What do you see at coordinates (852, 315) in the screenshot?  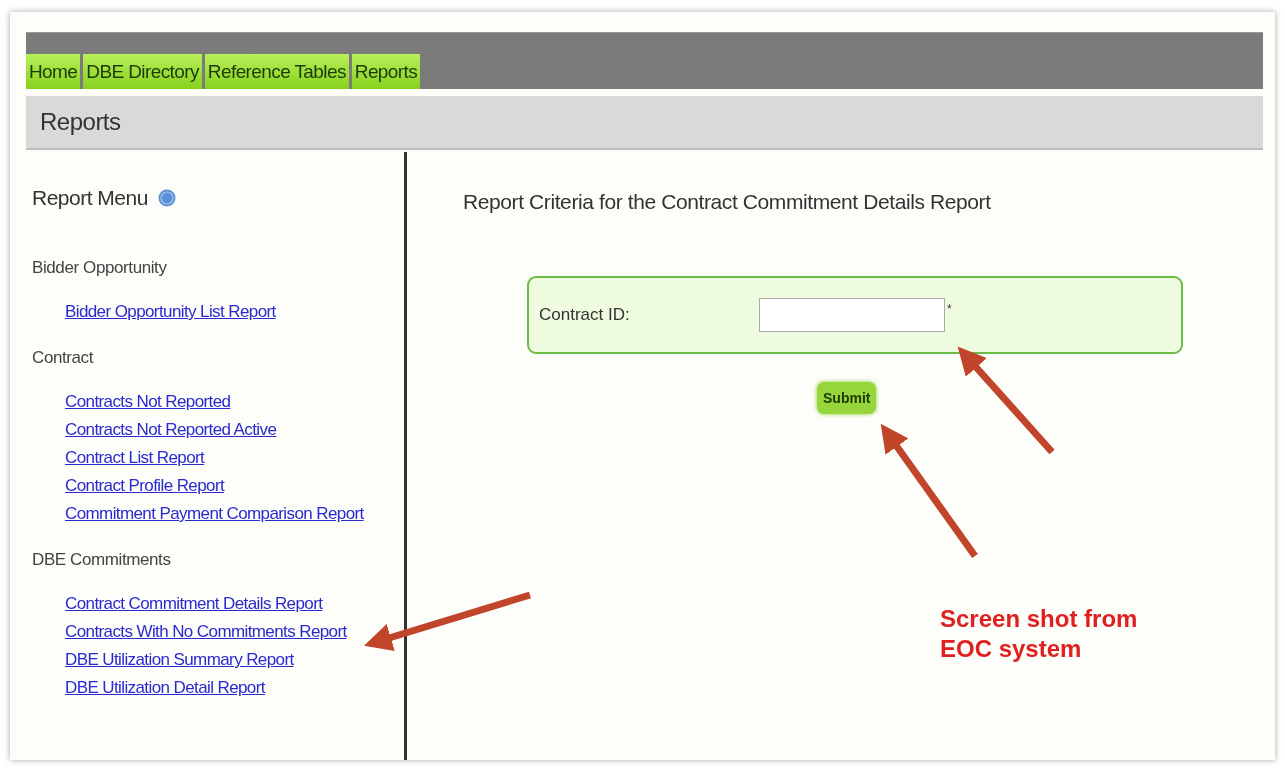 I see `contract-id-field` at bounding box center [852, 315].